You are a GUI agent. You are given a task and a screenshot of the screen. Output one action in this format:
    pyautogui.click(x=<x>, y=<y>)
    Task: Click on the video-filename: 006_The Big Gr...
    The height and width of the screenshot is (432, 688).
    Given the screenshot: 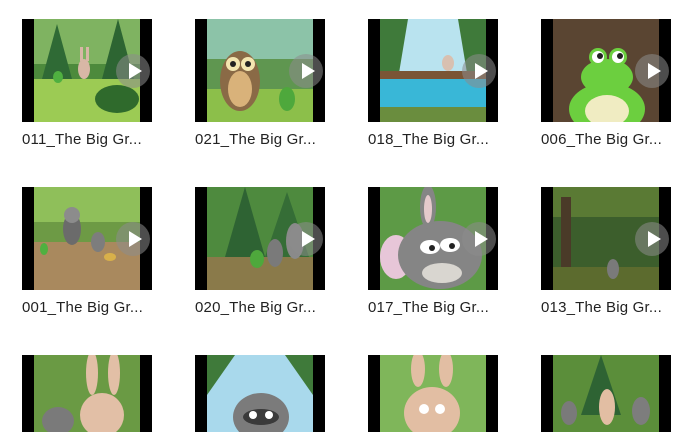 What is the action you would take?
    pyautogui.click(x=614, y=139)
    